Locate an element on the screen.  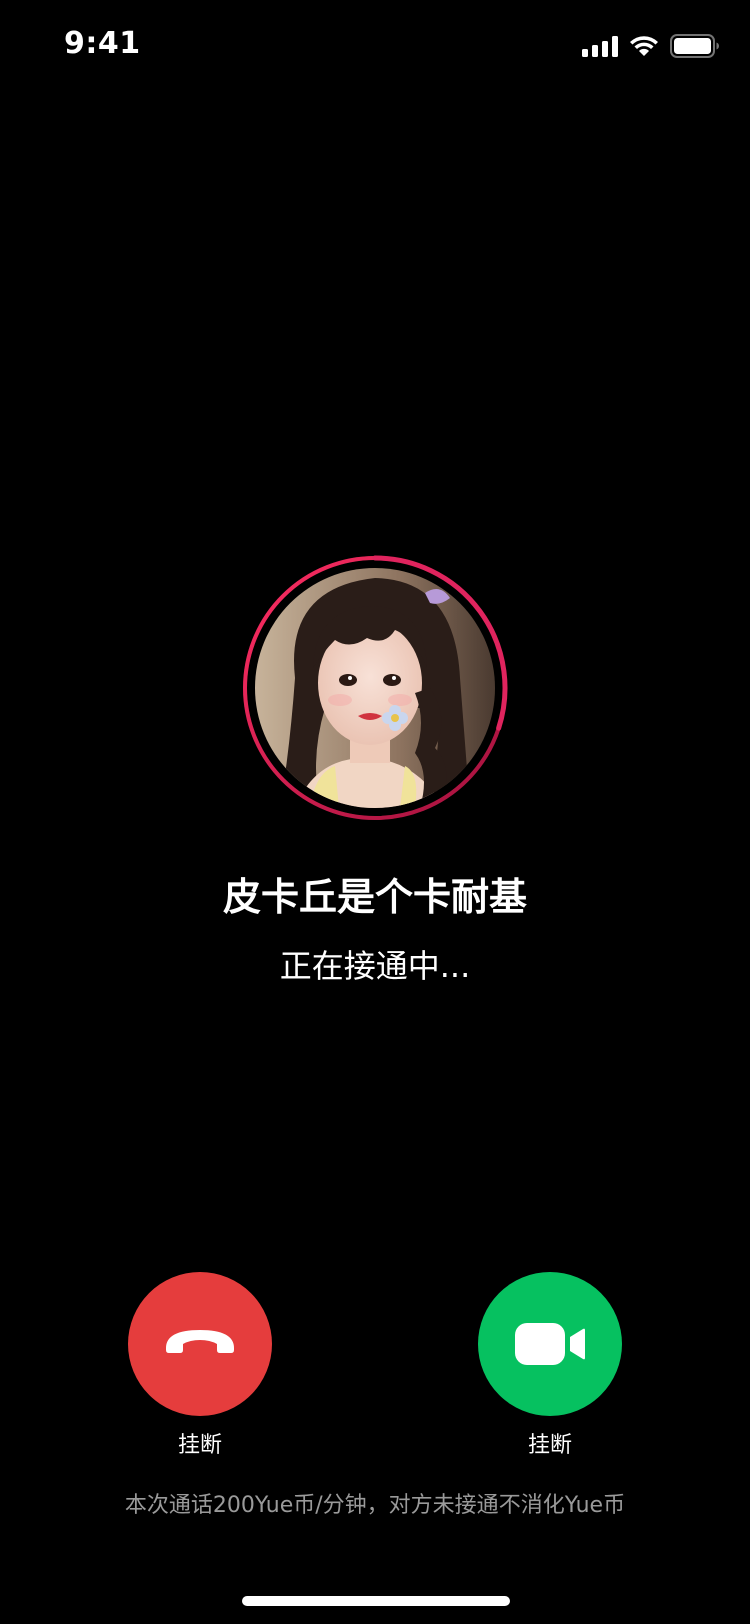
caller-avatar-container is located at coordinates (375, 688).